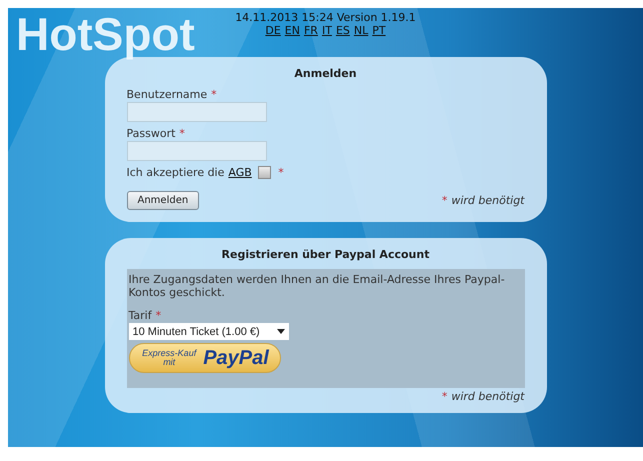 The image size is (643, 461). Describe the element at coordinates (273, 30) in the screenshot. I see `language-link: DE` at that location.